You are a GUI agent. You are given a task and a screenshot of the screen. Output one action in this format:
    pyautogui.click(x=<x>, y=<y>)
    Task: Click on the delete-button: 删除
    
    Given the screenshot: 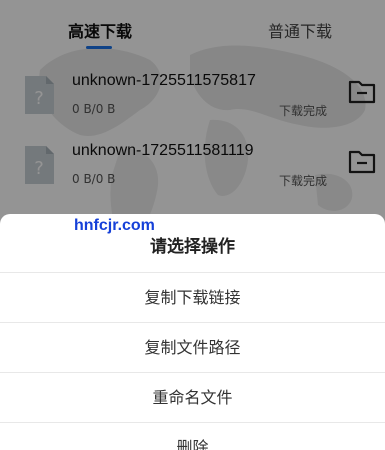 What is the action you would take?
    pyautogui.click(x=192, y=437)
    